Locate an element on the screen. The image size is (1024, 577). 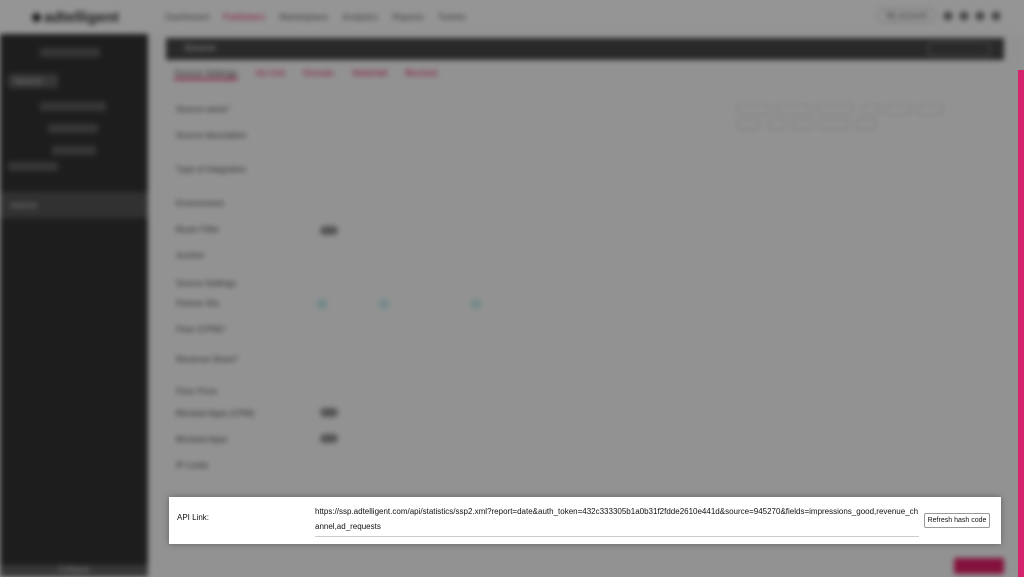
api-link-label: API Link: is located at coordinates (193, 517).